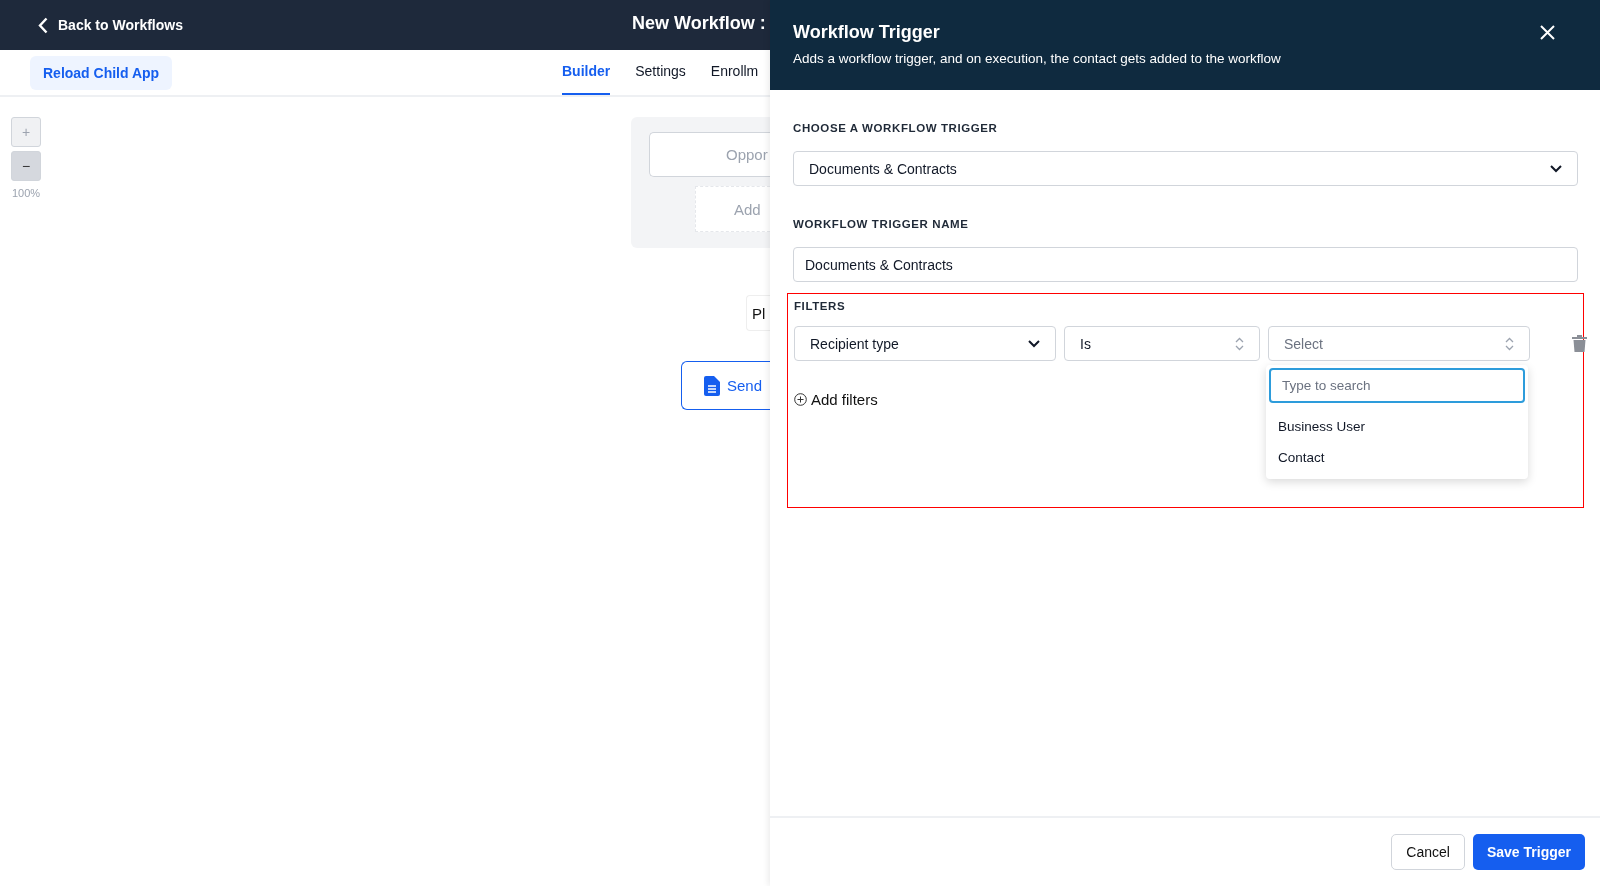 The height and width of the screenshot is (886, 1600). Describe the element at coordinates (1579, 343) in the screenshot. I see `trash-icon` at that location.